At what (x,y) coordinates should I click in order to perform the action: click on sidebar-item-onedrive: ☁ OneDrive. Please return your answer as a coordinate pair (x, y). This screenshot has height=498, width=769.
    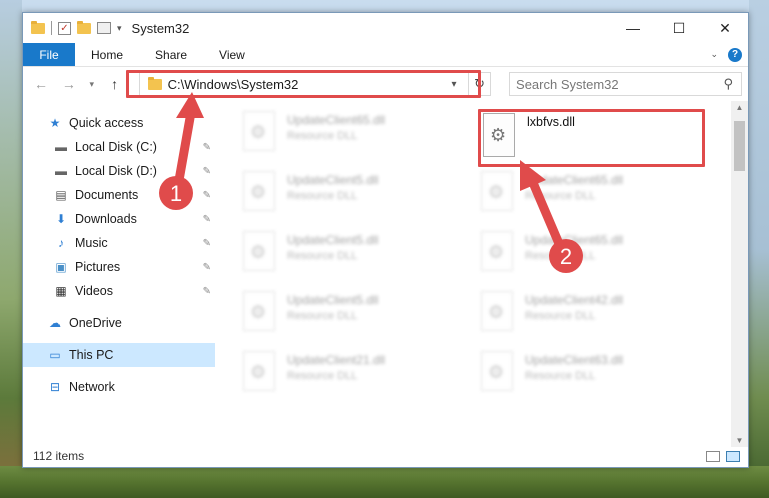
    Looking at the image, I should click on (119, 323).